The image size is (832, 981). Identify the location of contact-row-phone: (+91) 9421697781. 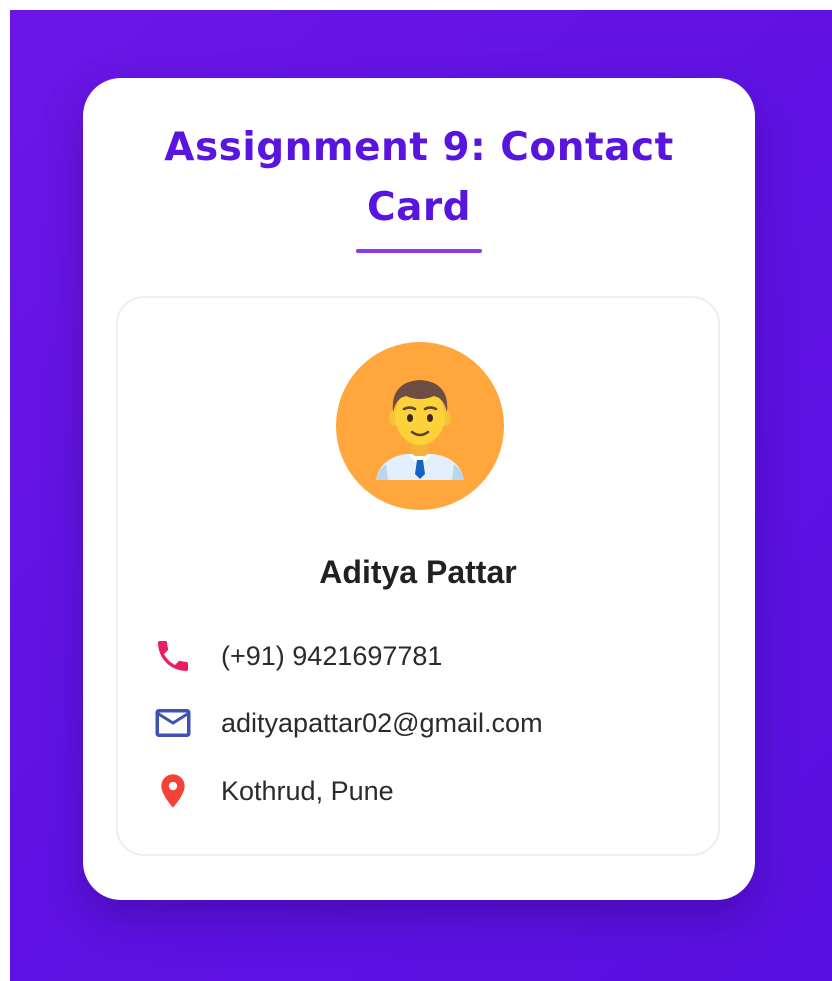
(296, 656).